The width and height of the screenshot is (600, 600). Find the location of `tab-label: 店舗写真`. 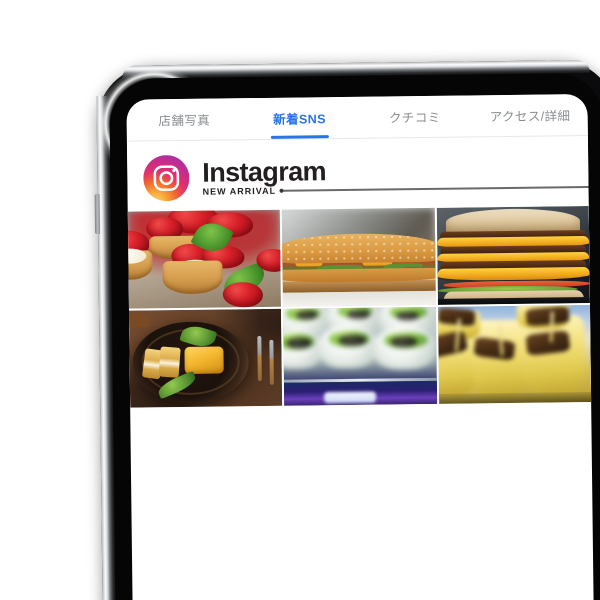

tab-label: 店舗写真 is located at coordinates (184, 121).